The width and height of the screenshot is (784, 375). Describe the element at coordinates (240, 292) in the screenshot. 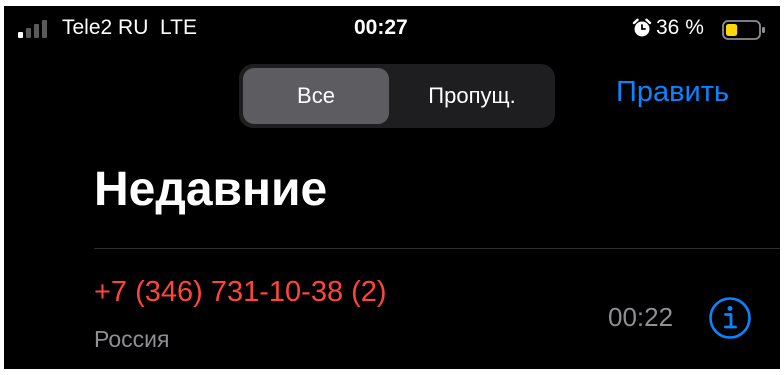

I see `caller-number: +7 (346) 731-10-38 (2)` at that location.